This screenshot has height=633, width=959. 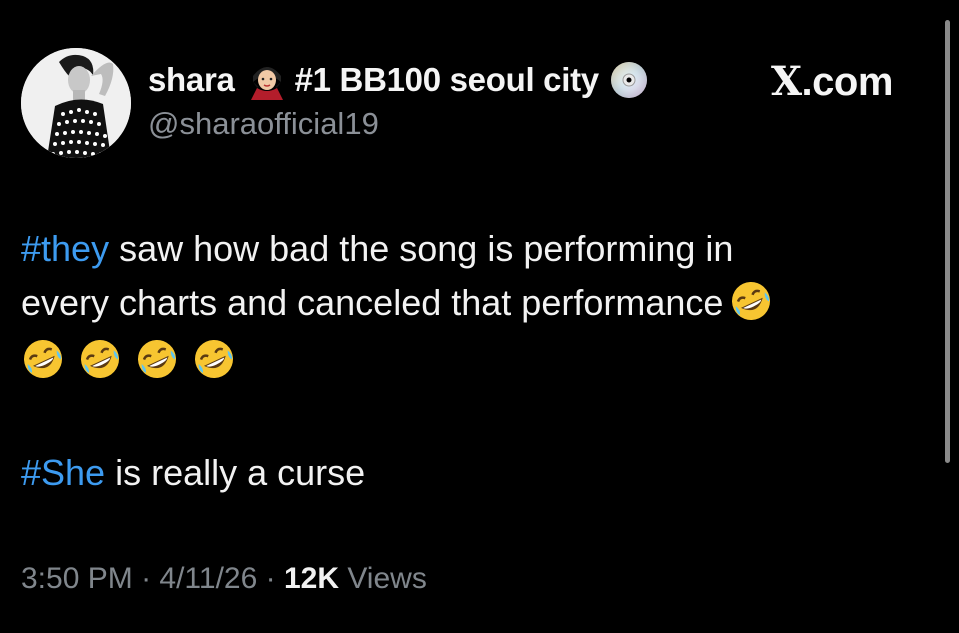 I want to click on site-label: X.com, so click(x=832, y=81).